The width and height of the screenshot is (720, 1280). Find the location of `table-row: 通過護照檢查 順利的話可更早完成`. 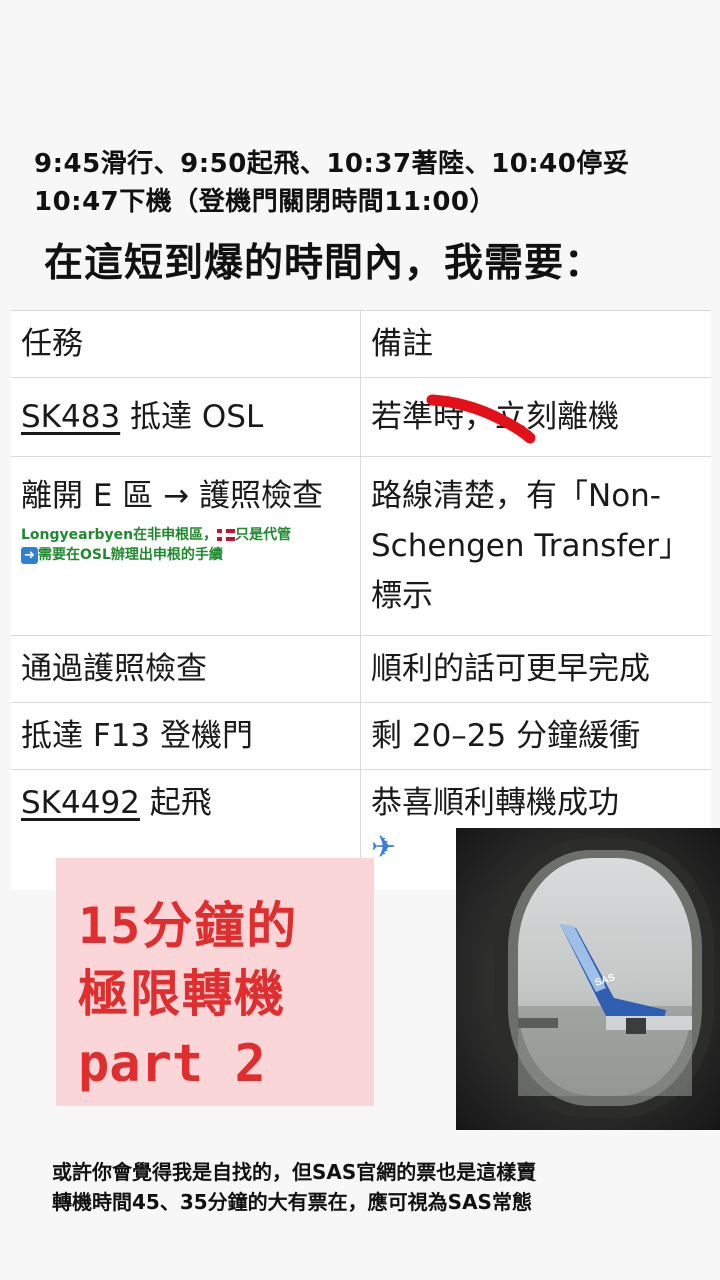

table-row: 通過護照檢查 順利的話可更早完成 is located at coordinates (361, 669).